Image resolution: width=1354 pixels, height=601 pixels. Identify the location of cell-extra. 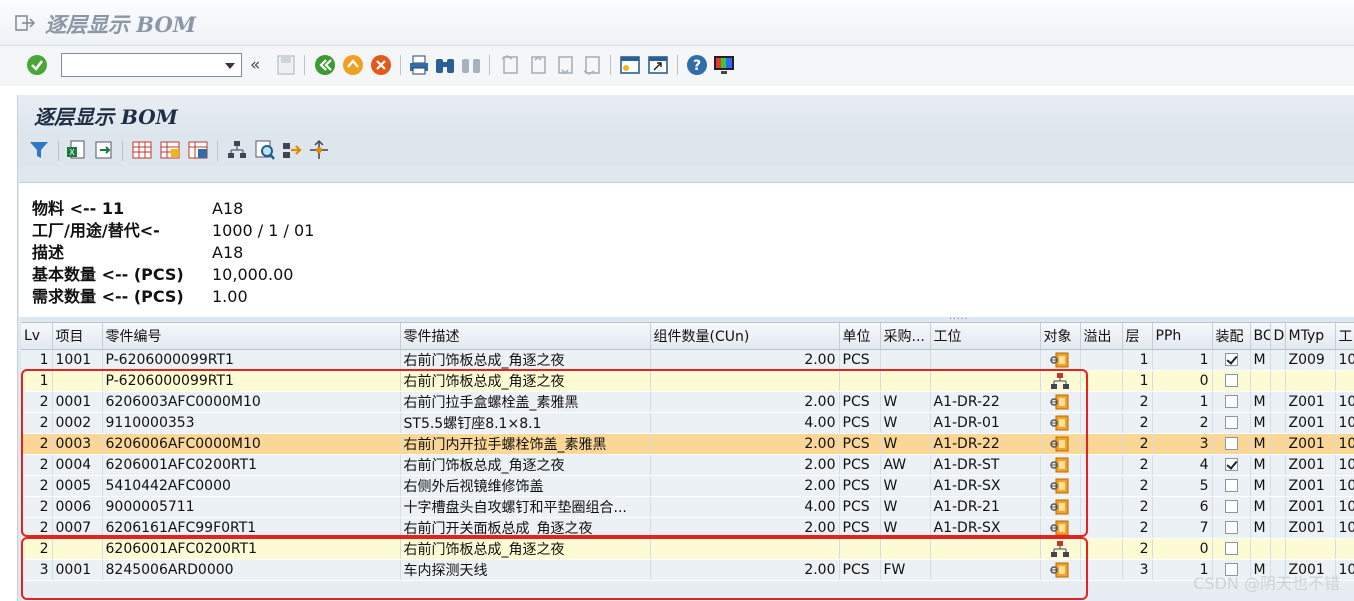
(1344, 549).